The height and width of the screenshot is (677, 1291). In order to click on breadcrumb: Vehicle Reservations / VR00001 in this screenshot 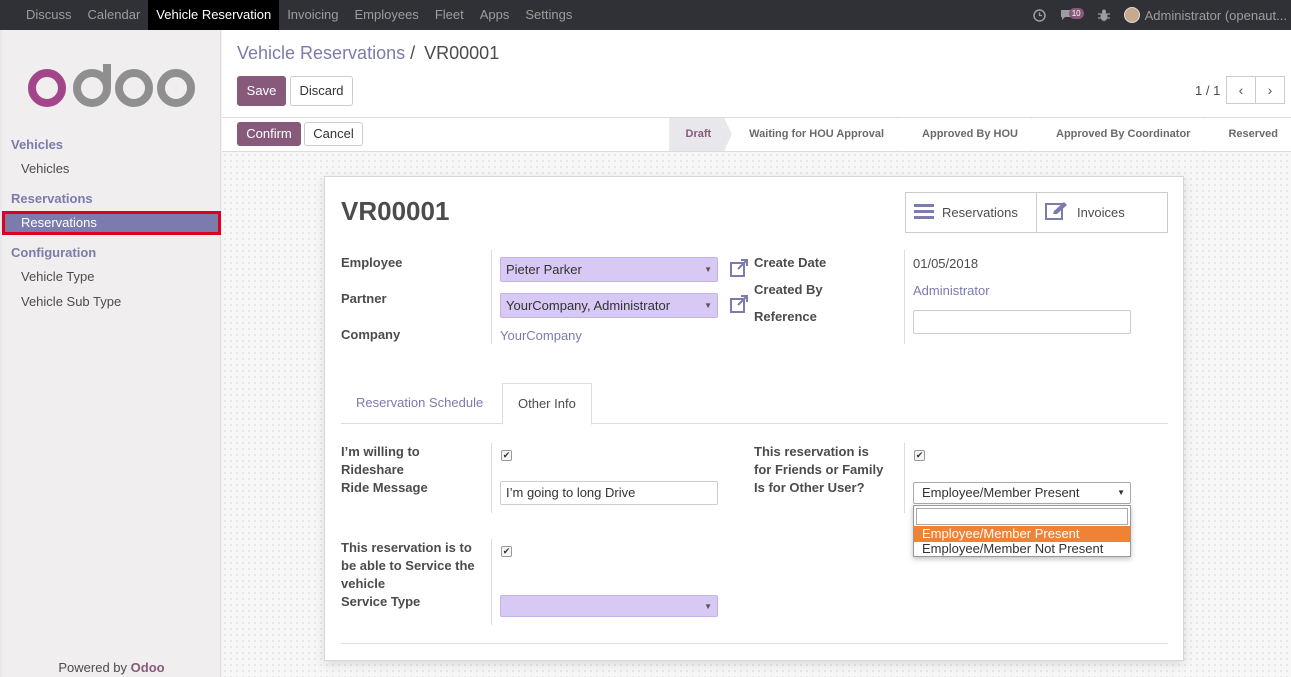, I will do `click(368, 53)`.